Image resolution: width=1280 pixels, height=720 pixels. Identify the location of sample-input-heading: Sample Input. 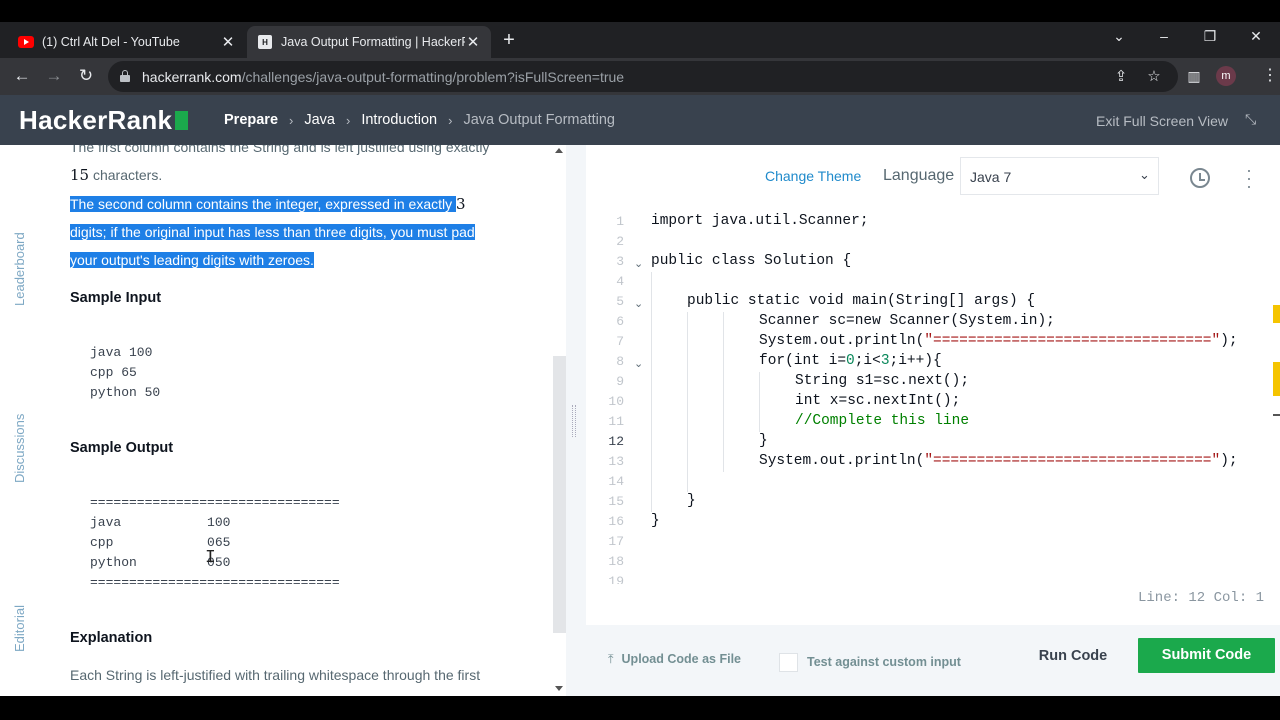
(116, 298).